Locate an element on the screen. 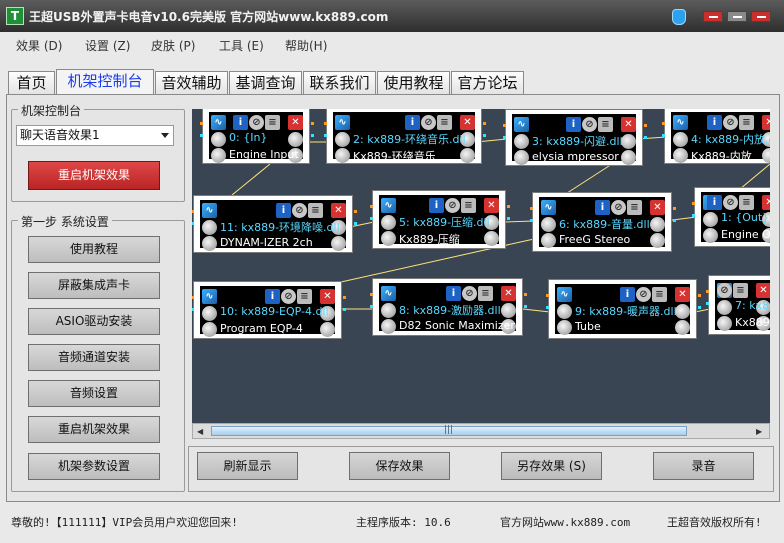 Image resolution: width=784 pixels, height=543 pixels. tab-rack-console: 机架控制台 is located at coordinates (105, 82).